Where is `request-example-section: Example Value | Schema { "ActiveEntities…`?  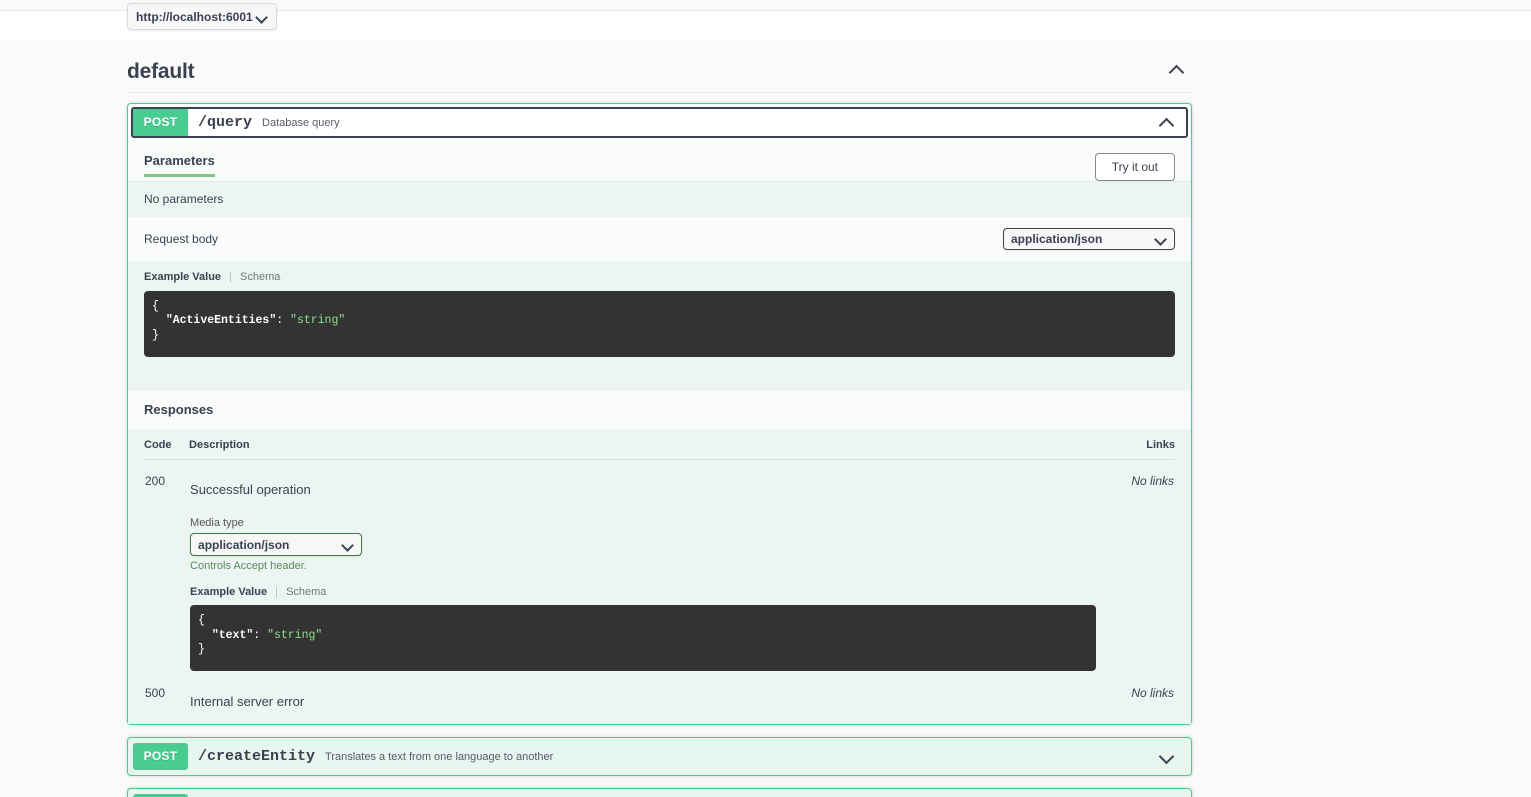
request-example-section: Example Value | Schema { "ActiveEntities… is located at coordinates (659, 325).